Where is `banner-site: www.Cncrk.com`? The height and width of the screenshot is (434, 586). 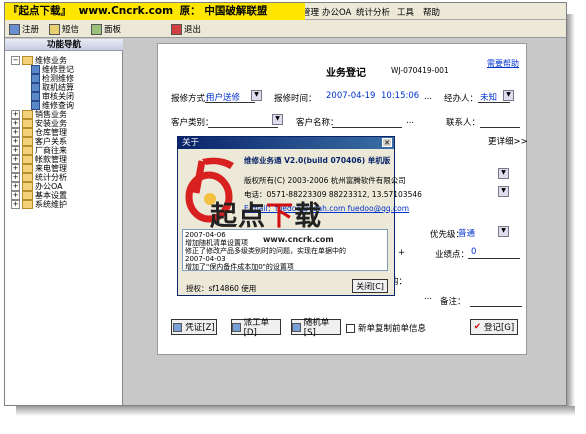
banner-site: www.Cncrk.com is located at coordinates (126, 11).